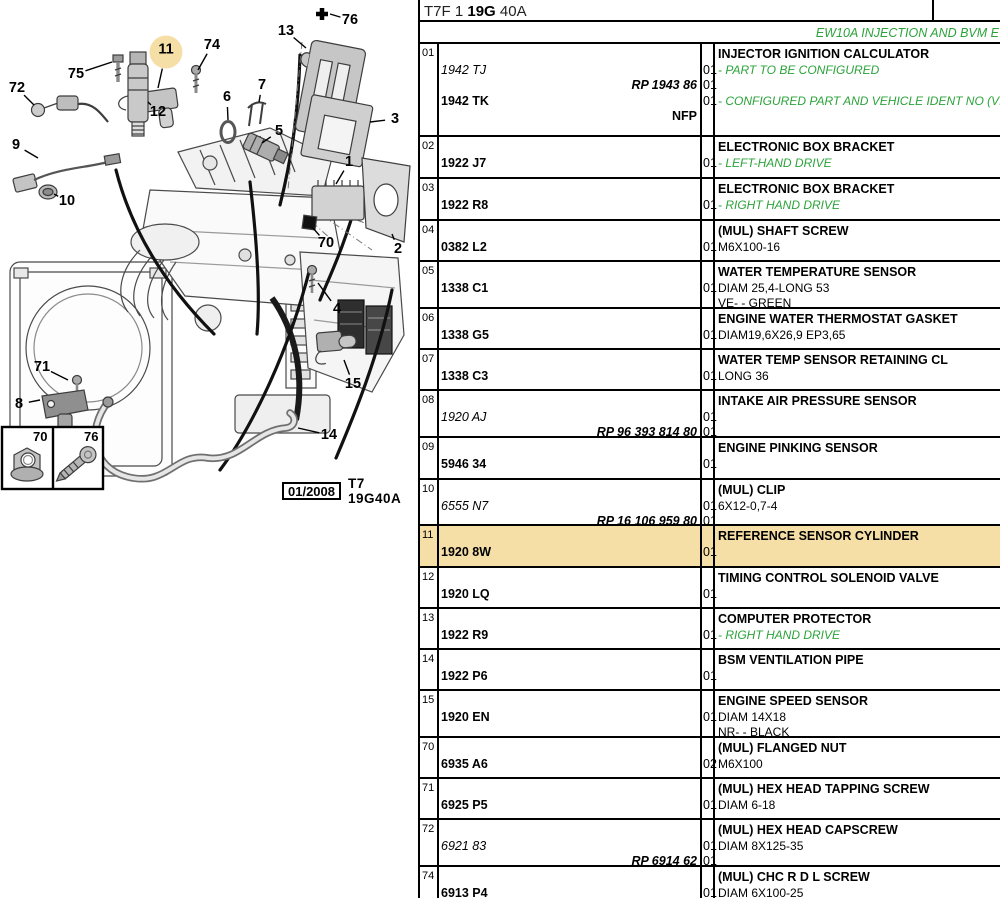  What do you see at coordinates (464, 416) in the screenshot?
I see `part-reference-line: 1920 AJ` at bounding box center [464, 416].